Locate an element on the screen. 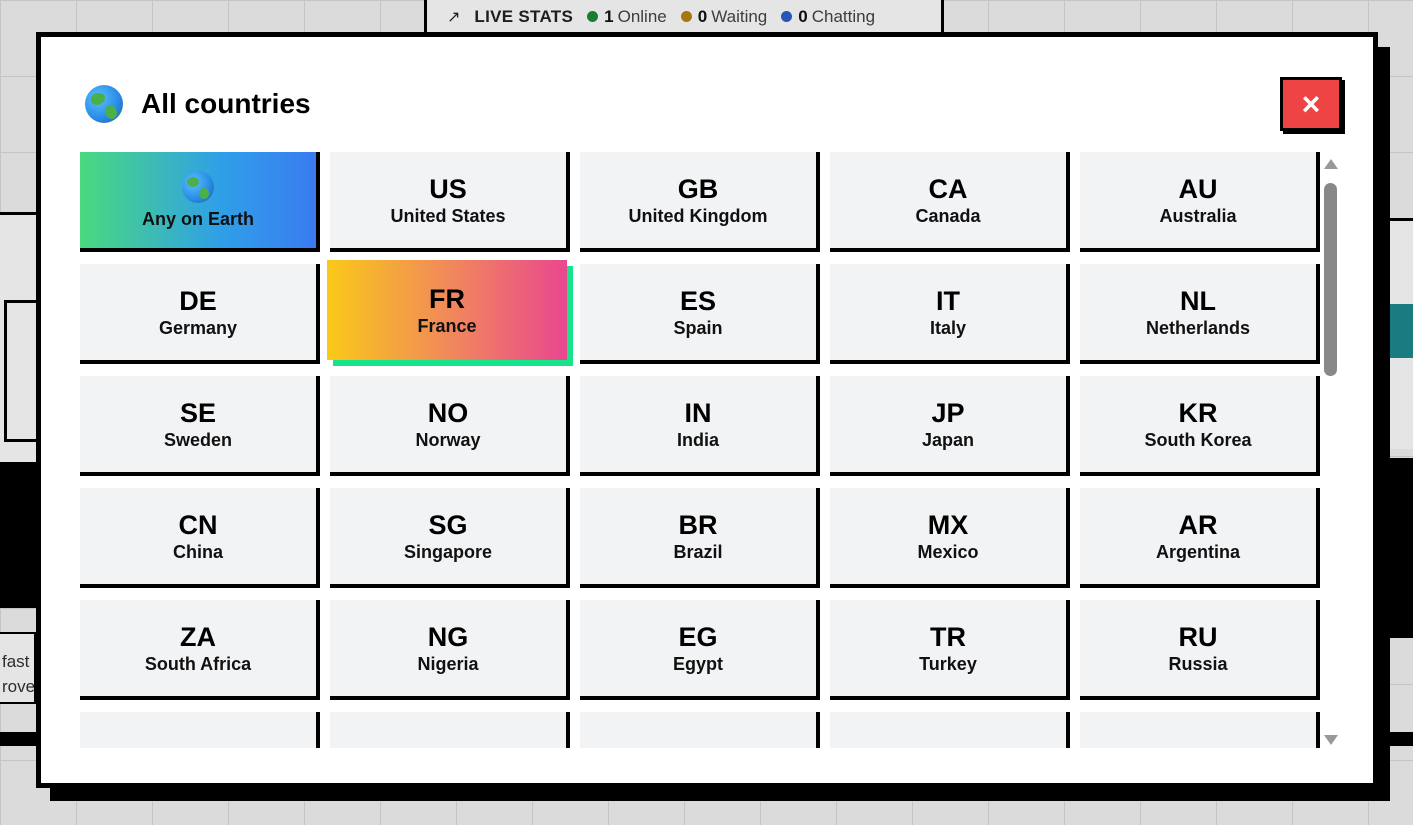  country-name: South Korea is located at coordinates (1198, 439).